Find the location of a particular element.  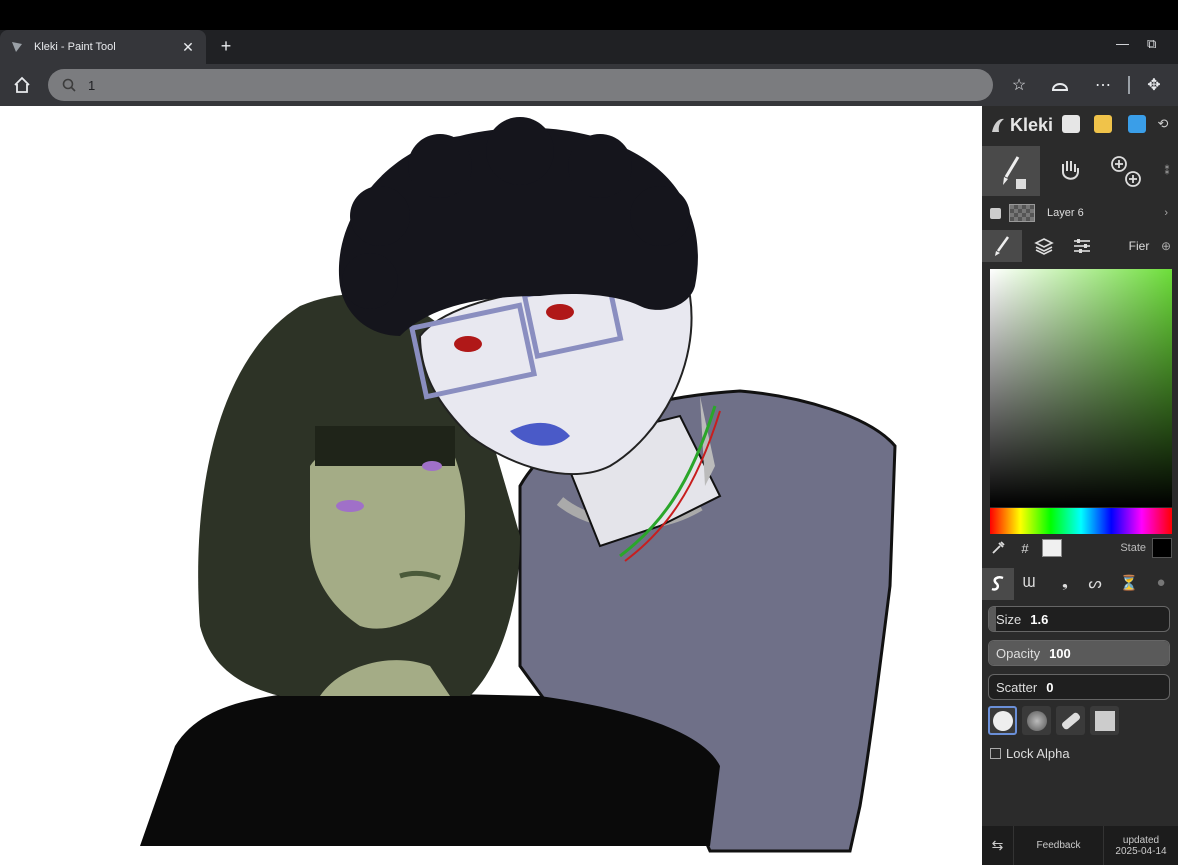

hand-tool-button is located at coordinates (1070, 171).